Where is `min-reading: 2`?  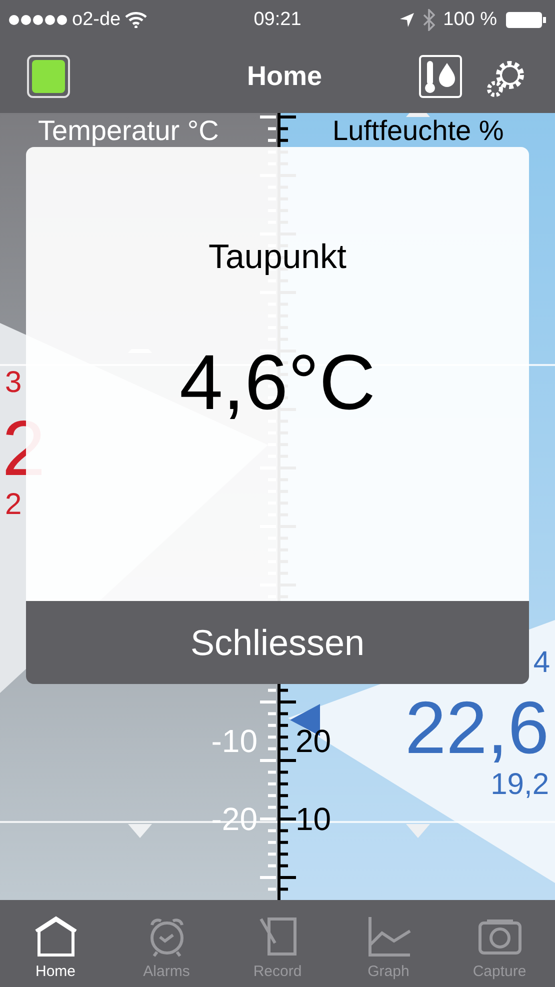 min-reading: 2 is located at coordinates (13, 505).